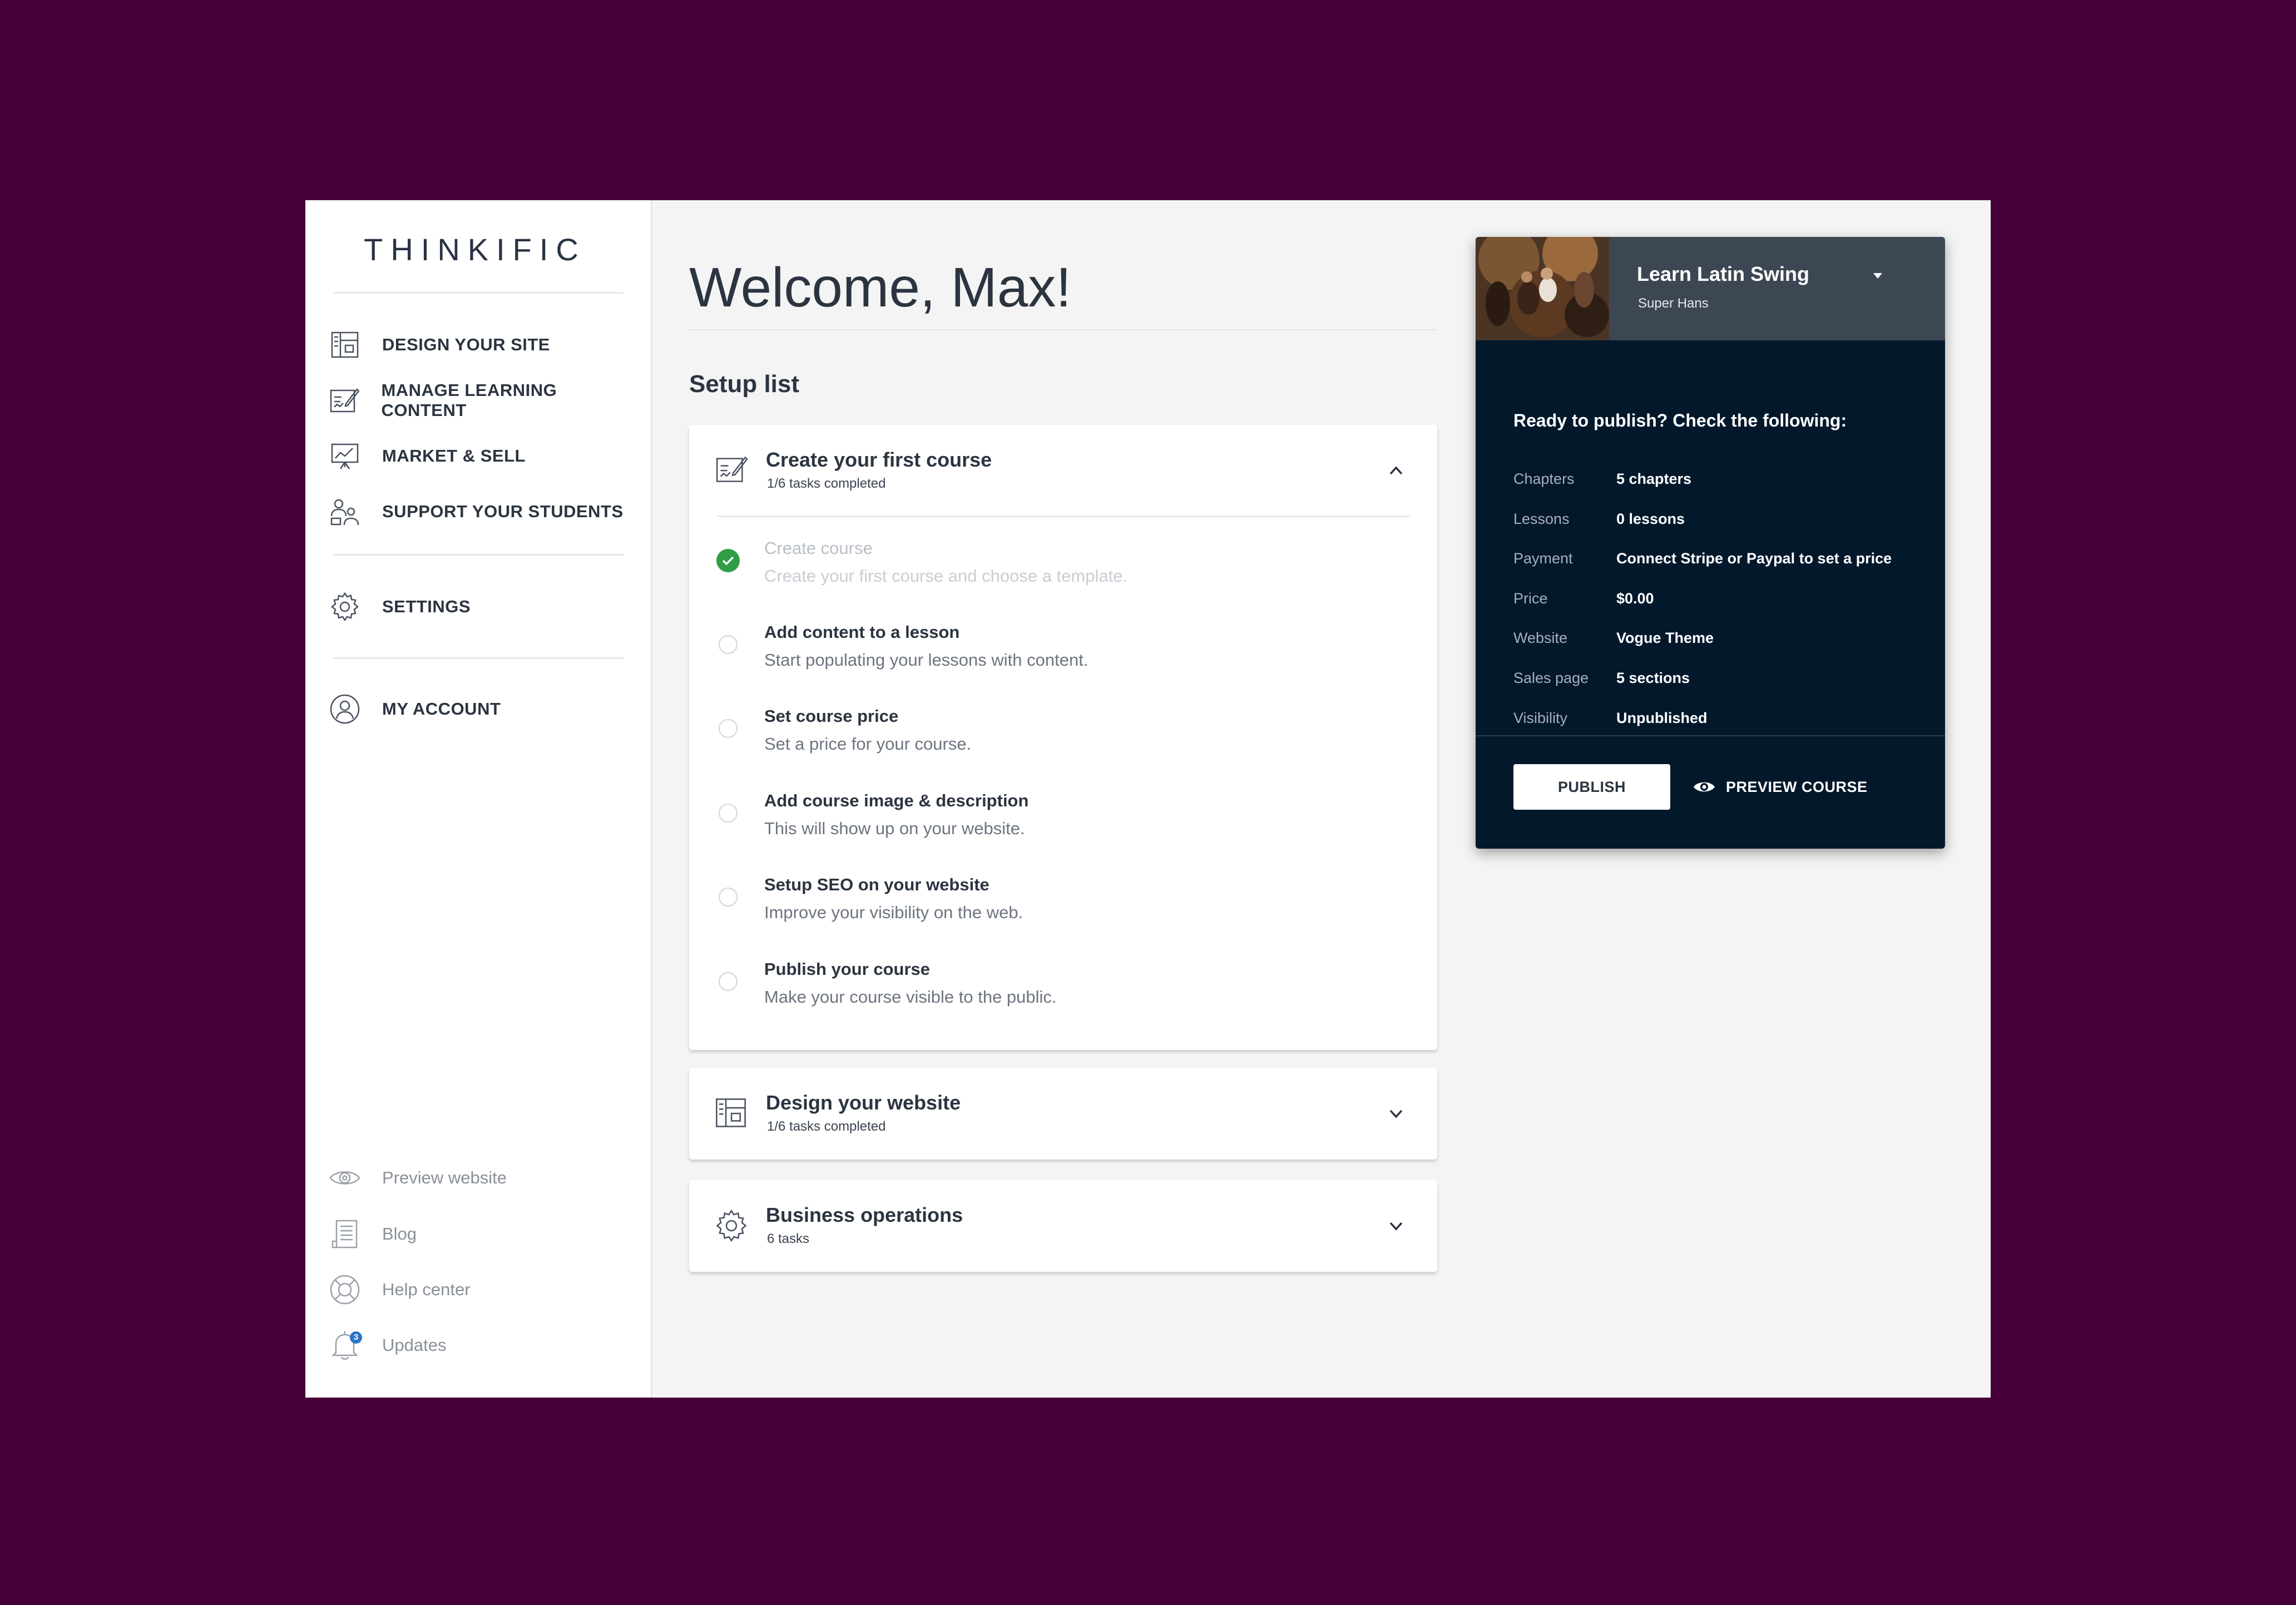 The image size is (2296, 1605). What do you see at coordinates (896, 800) in the screenshot?
I see `task-title: Add course image & description` at bounding box center [896, 800].